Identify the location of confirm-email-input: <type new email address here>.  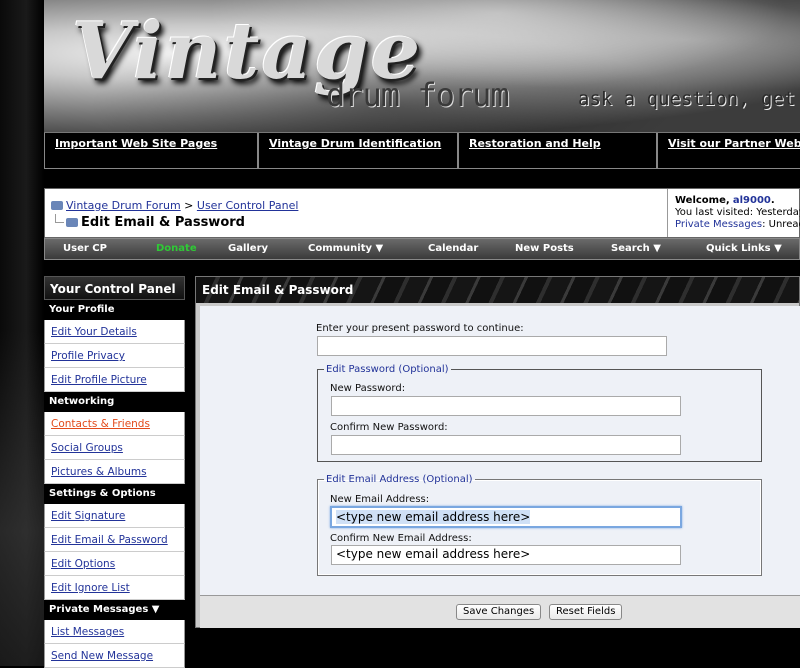
(506, 555).